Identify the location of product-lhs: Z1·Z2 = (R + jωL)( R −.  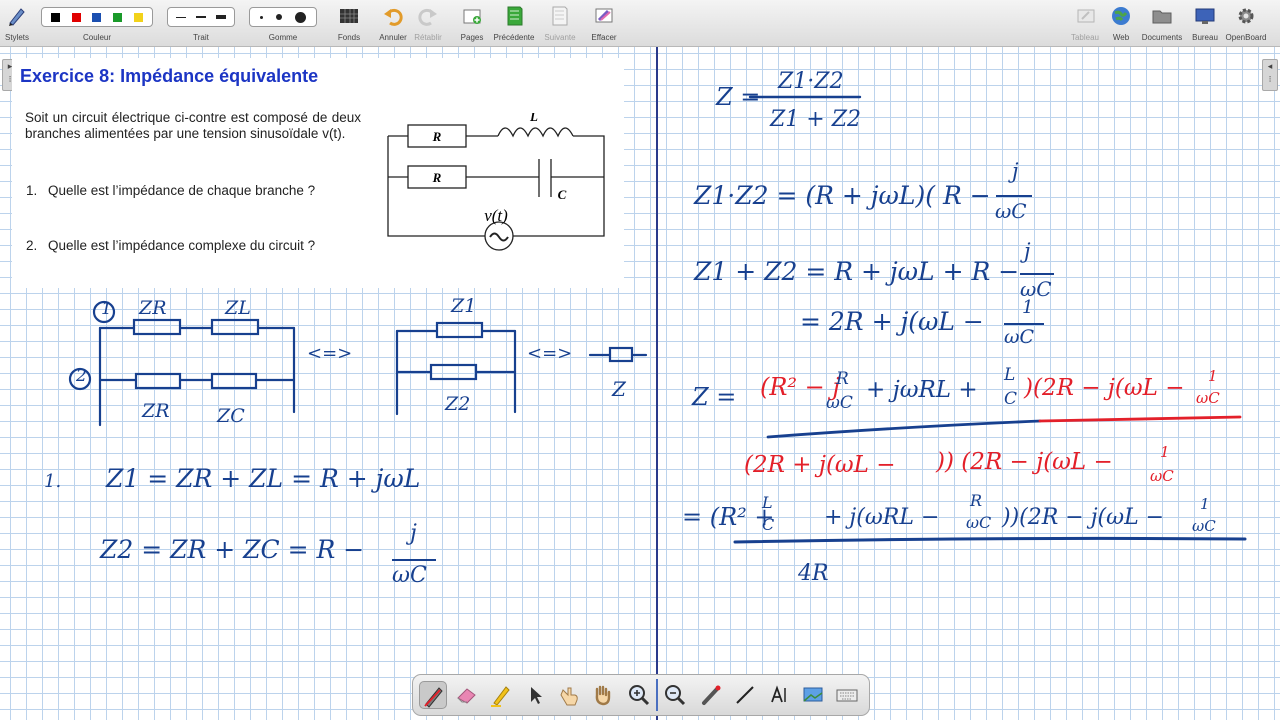
(842, 195).